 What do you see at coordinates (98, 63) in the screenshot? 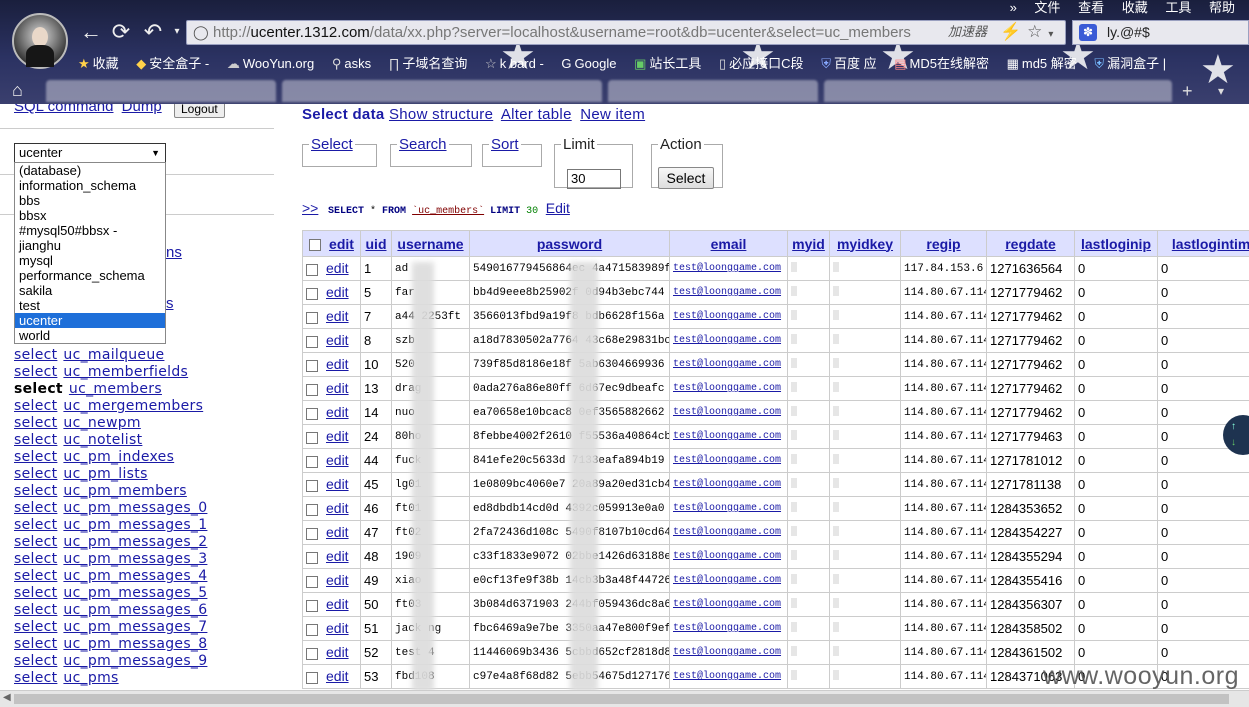
I see `bookmark-item: ★ 收藏` at bounding box center [98, 63].